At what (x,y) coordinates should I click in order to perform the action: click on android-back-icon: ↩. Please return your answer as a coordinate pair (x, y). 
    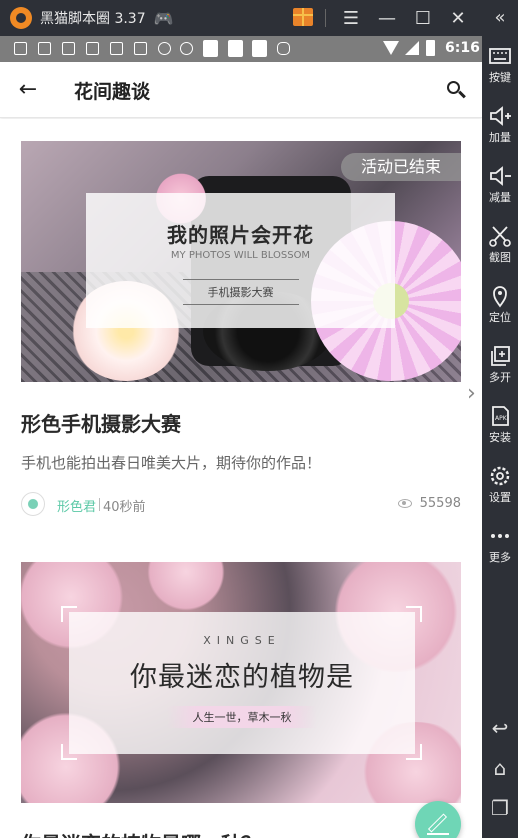
    Looking at the image, I should click on (500, 728).